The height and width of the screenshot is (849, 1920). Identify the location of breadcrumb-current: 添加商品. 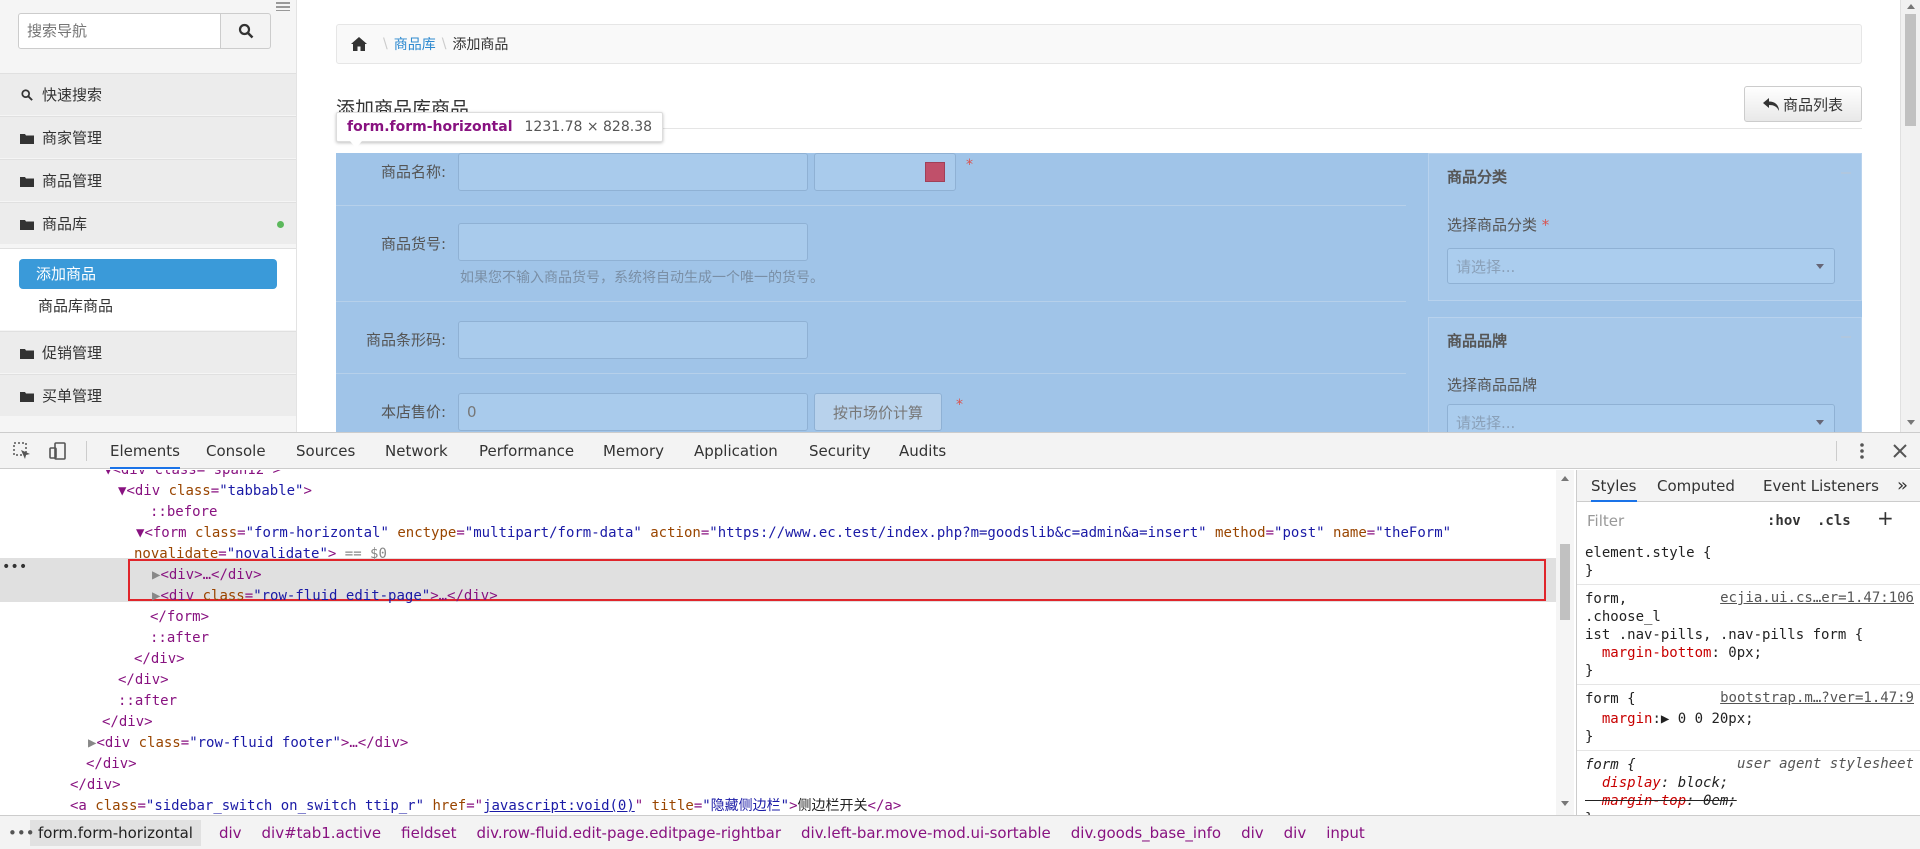
(480, 45).